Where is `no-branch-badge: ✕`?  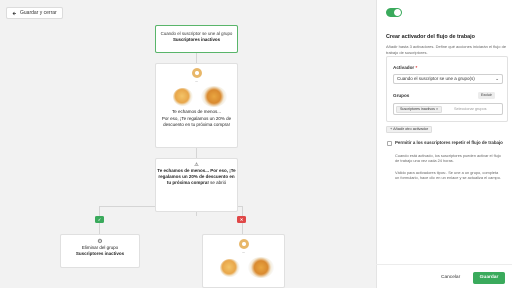
no-branch-badge: ✕ is located at coordinates (241, 219).